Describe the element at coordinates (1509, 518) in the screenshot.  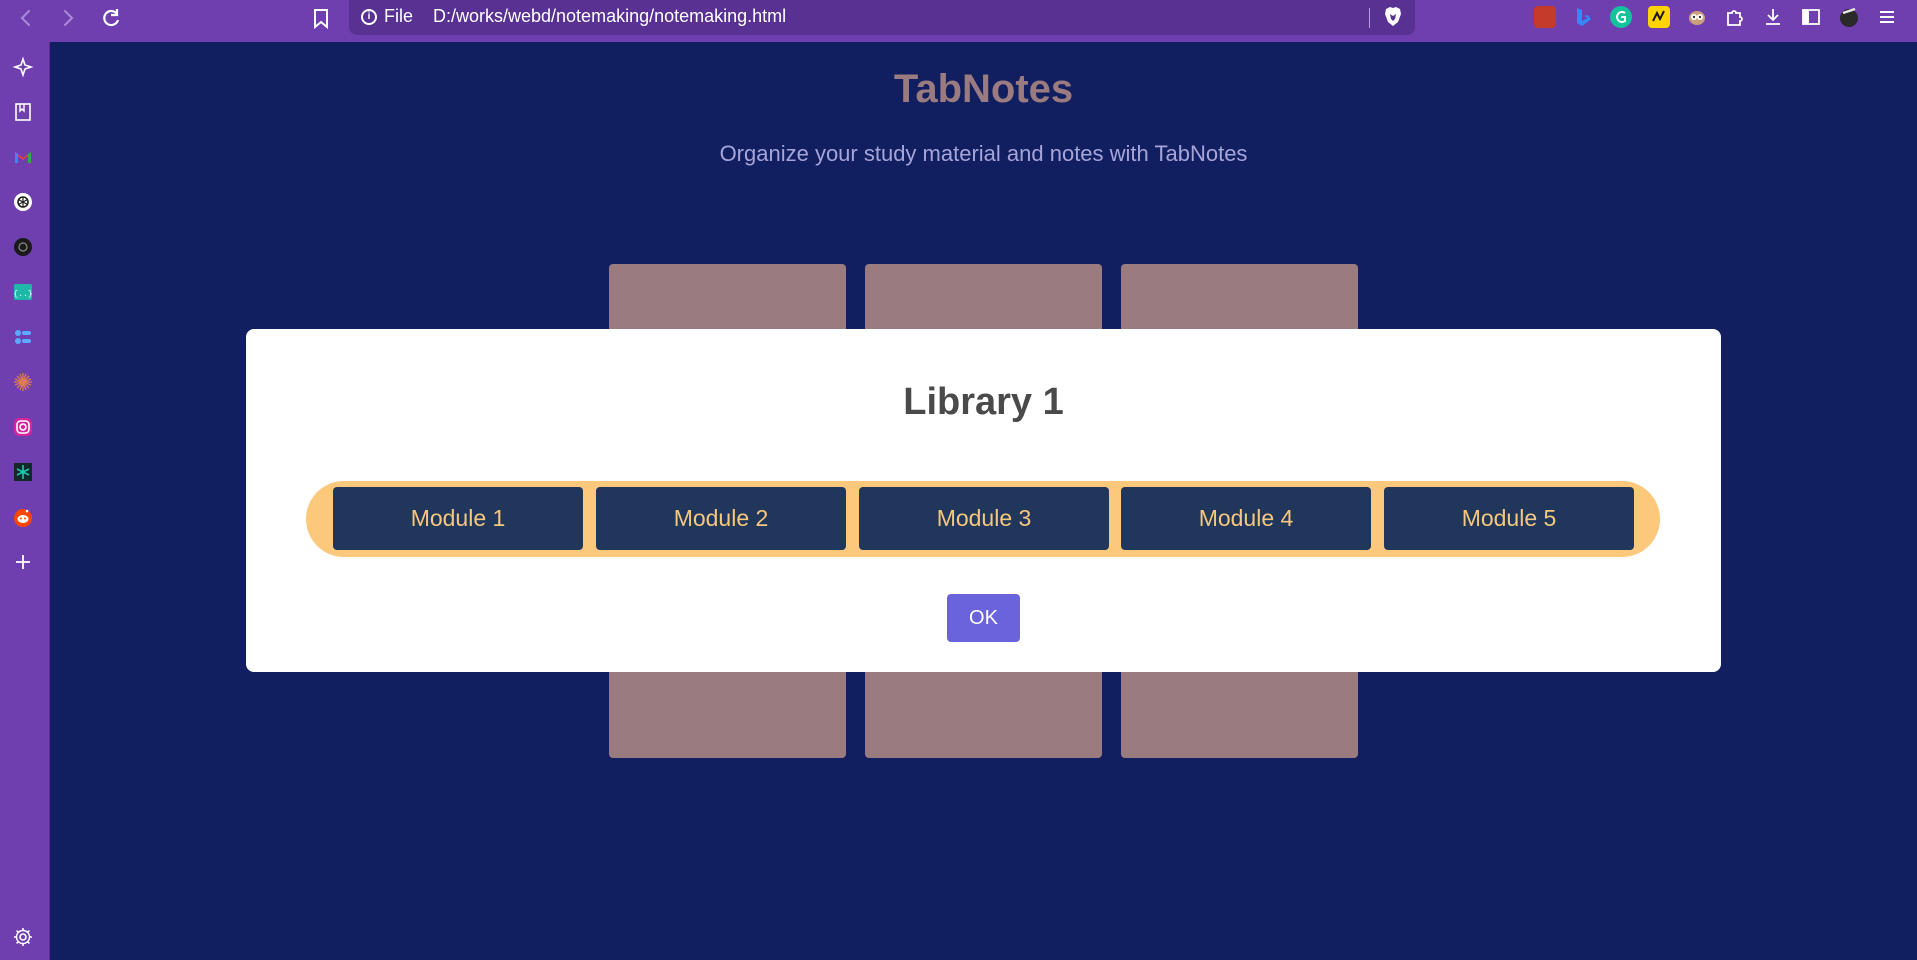
I see `module-button-5: Module 5` at that location.